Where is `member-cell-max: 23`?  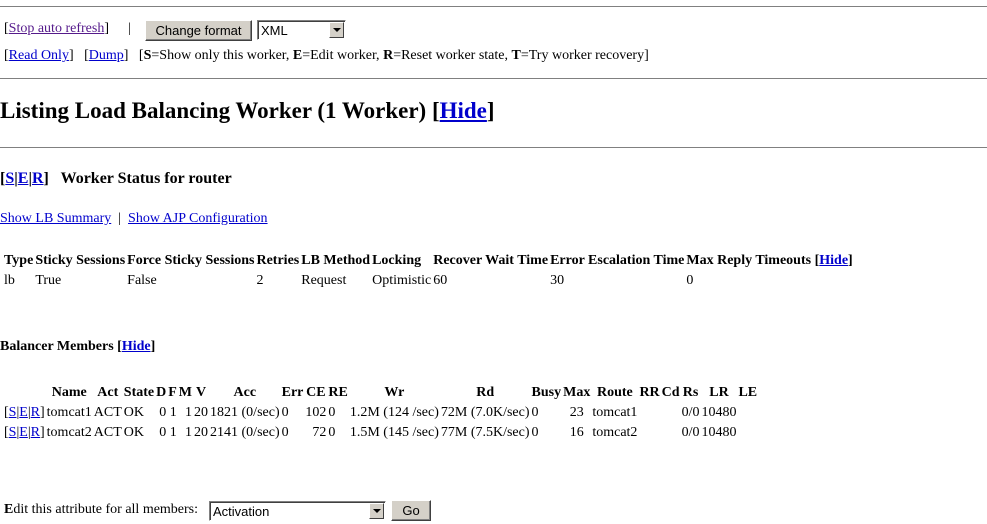 member-cell-max: 23 is located at coordinates (576, 412).